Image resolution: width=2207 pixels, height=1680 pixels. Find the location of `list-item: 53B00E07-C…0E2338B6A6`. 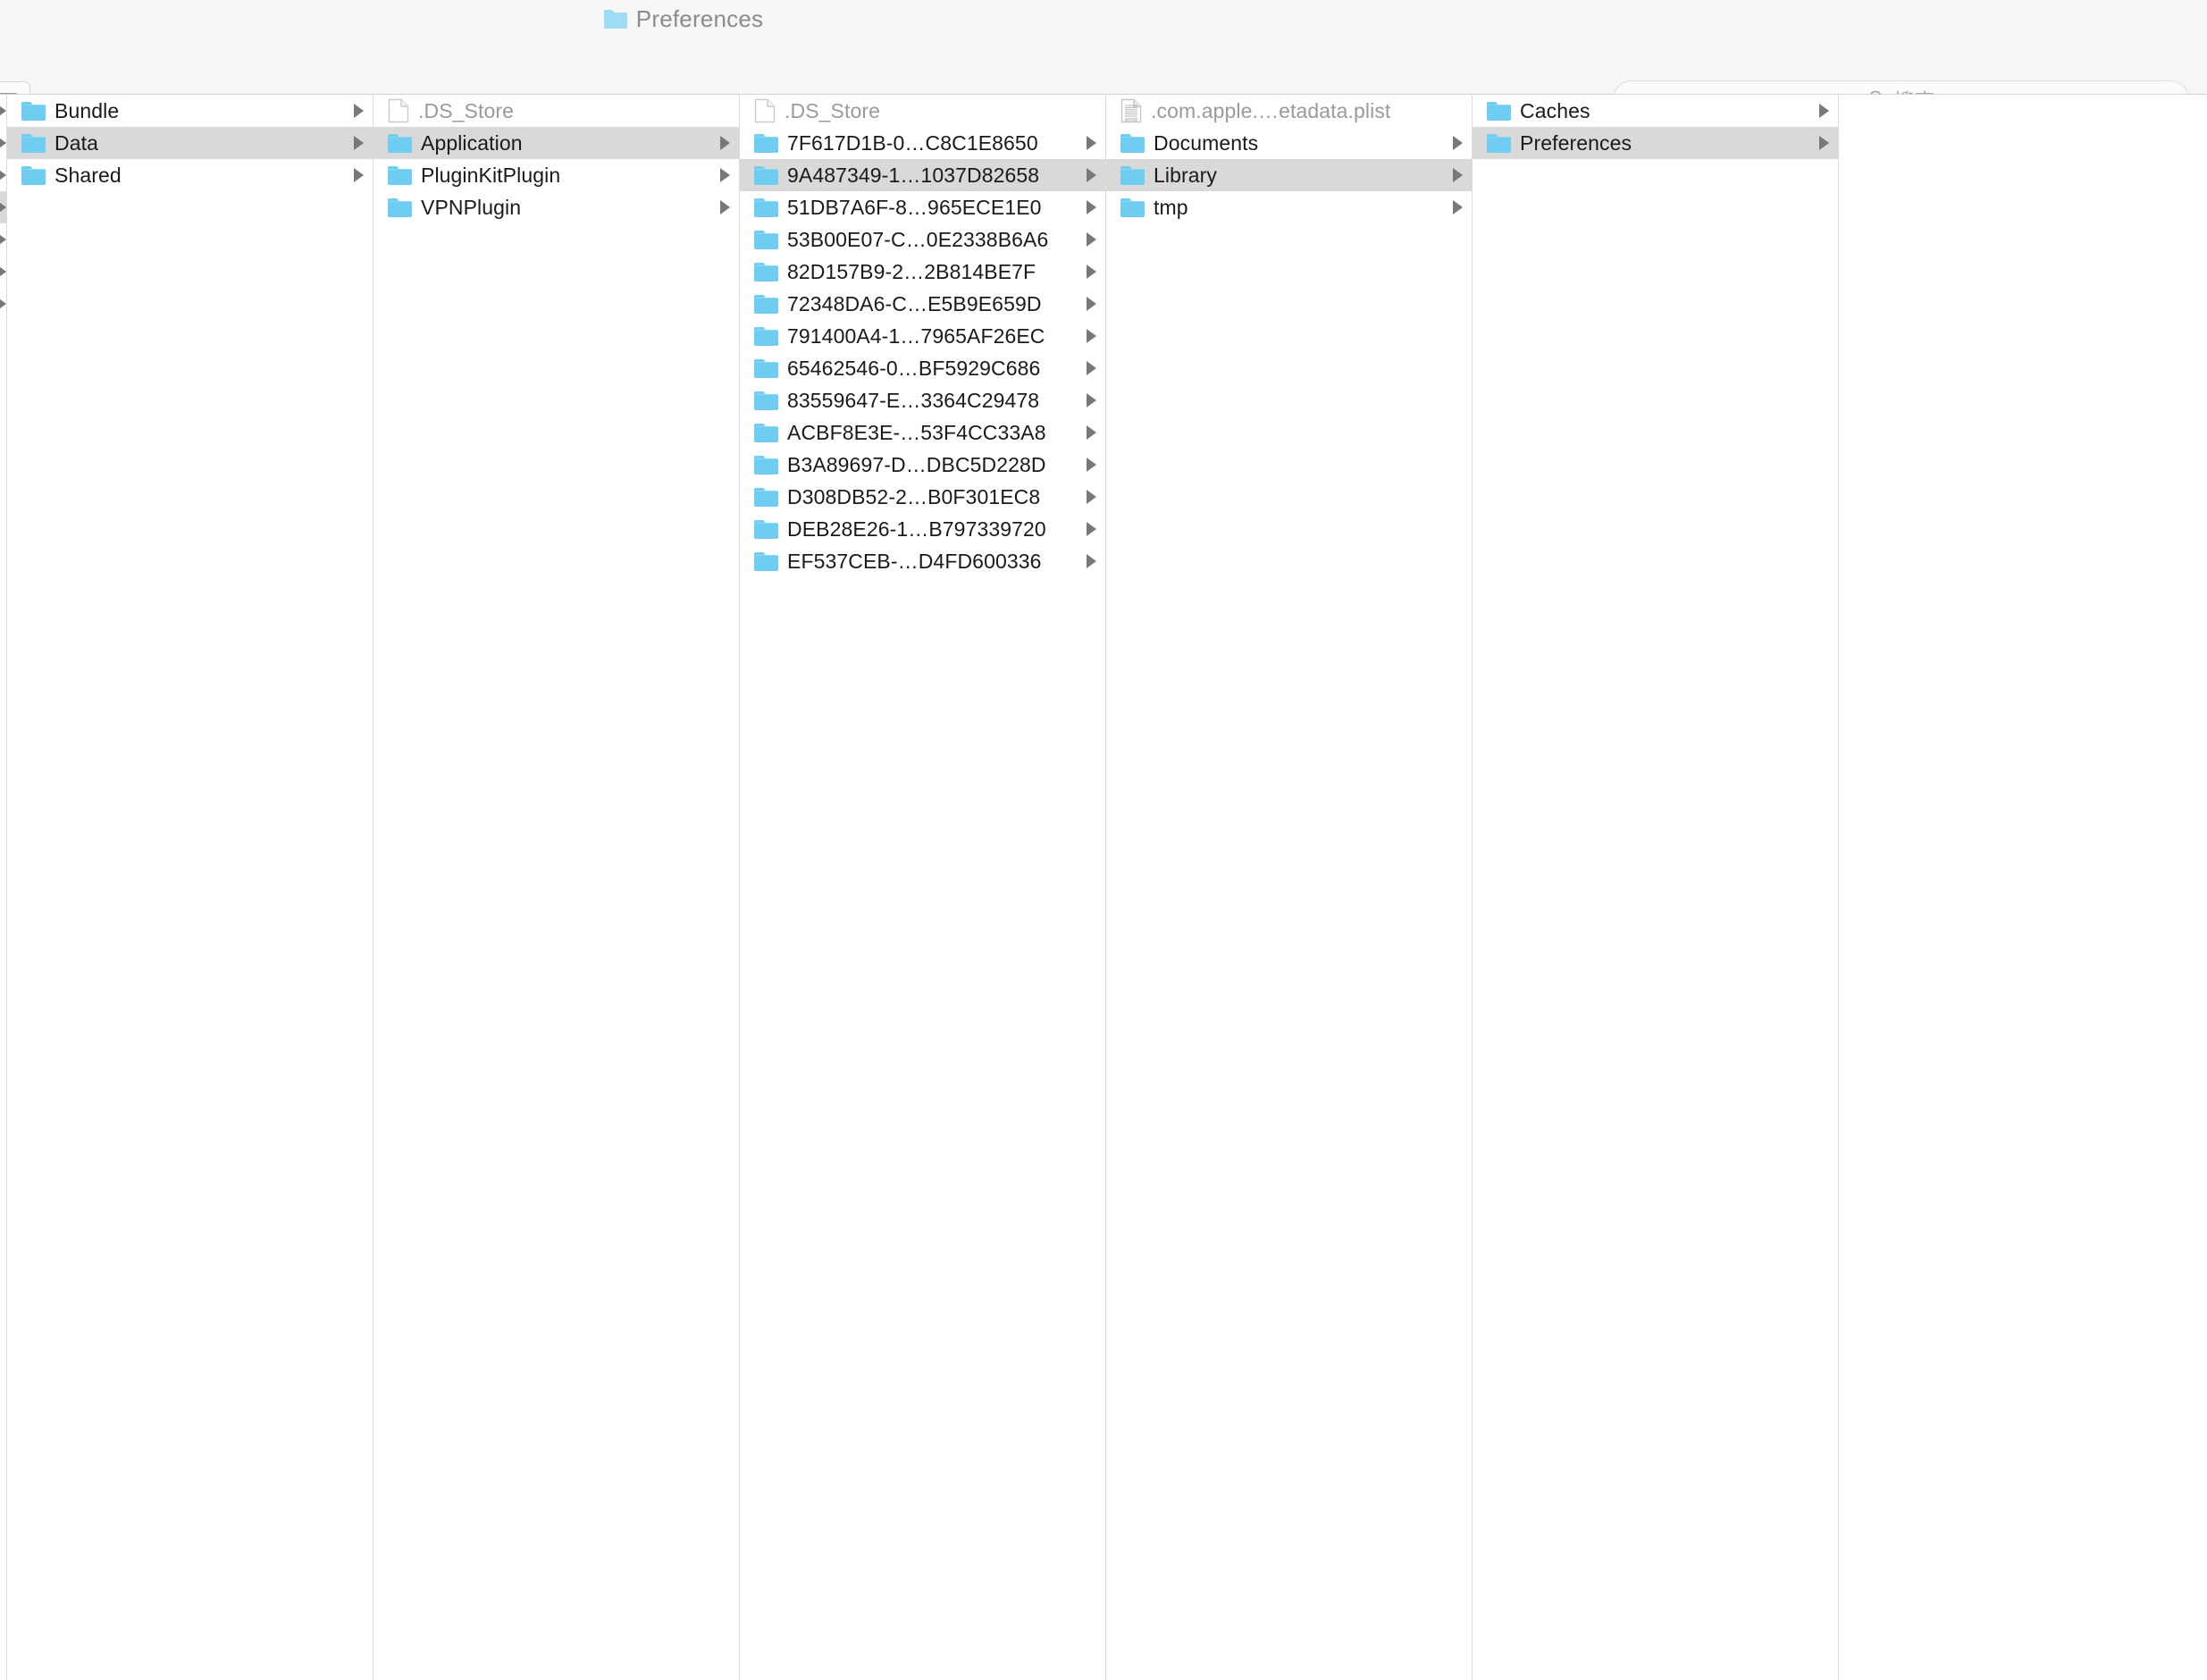

list-item: 53B00E07-C…0E2338B6A6 is located at coordinates (922, 239).